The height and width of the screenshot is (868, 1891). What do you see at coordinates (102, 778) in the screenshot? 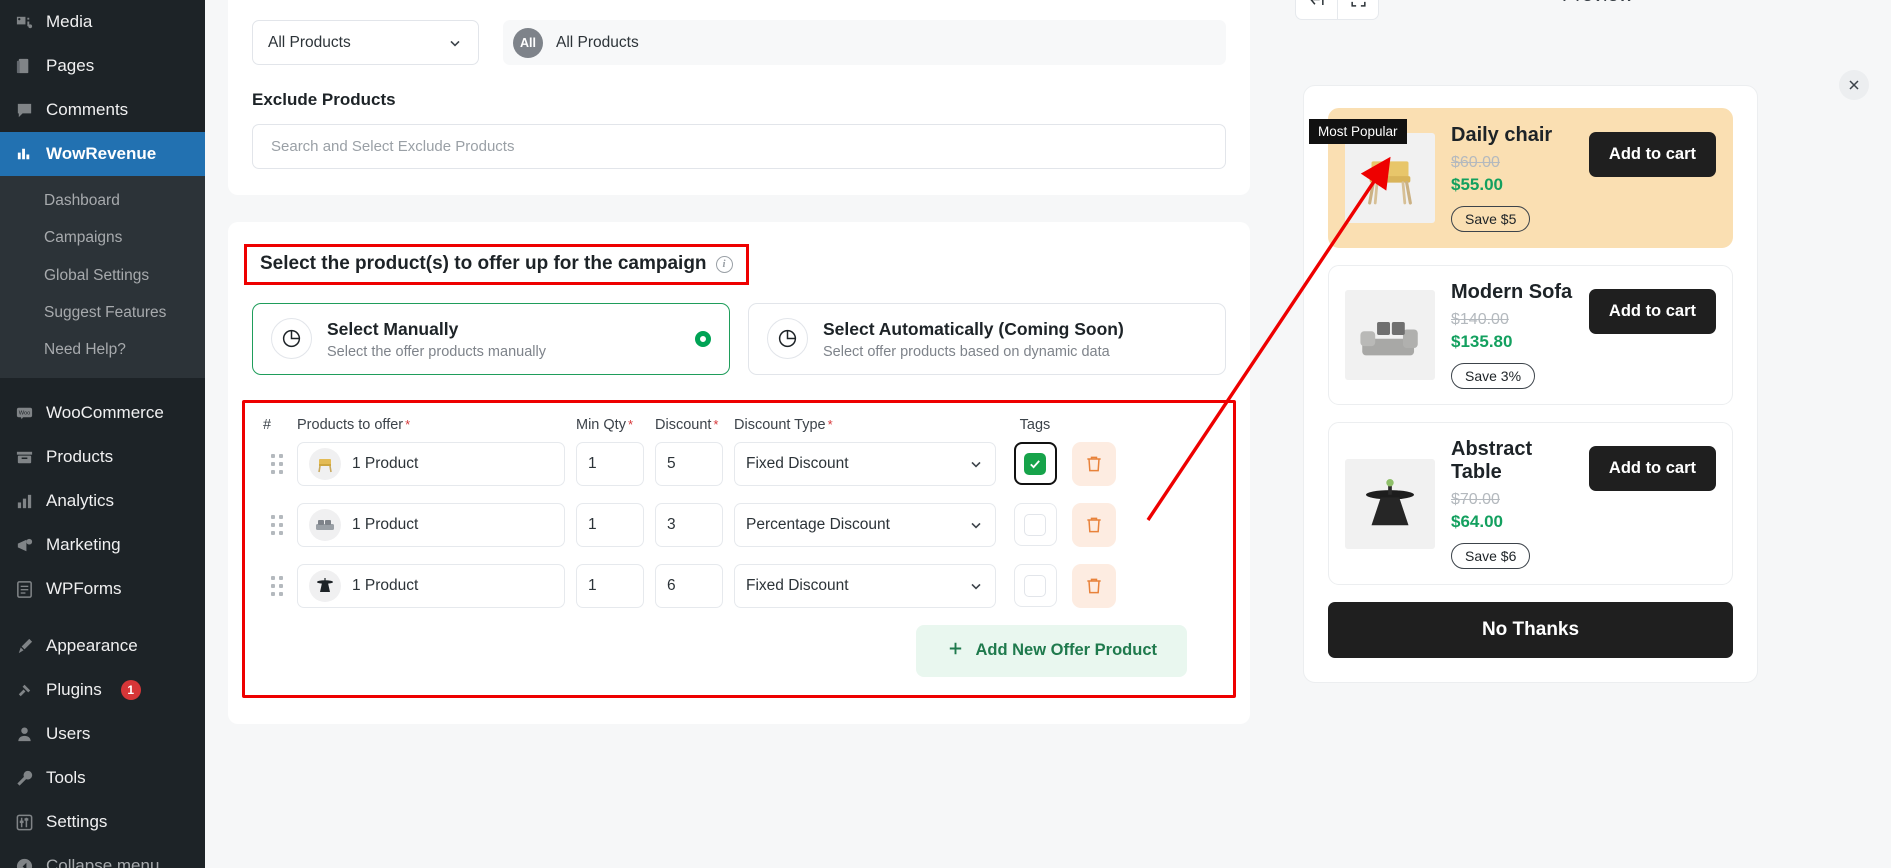
I see `sidebar-item-tools: Tools` at bounding box center [102, 778].